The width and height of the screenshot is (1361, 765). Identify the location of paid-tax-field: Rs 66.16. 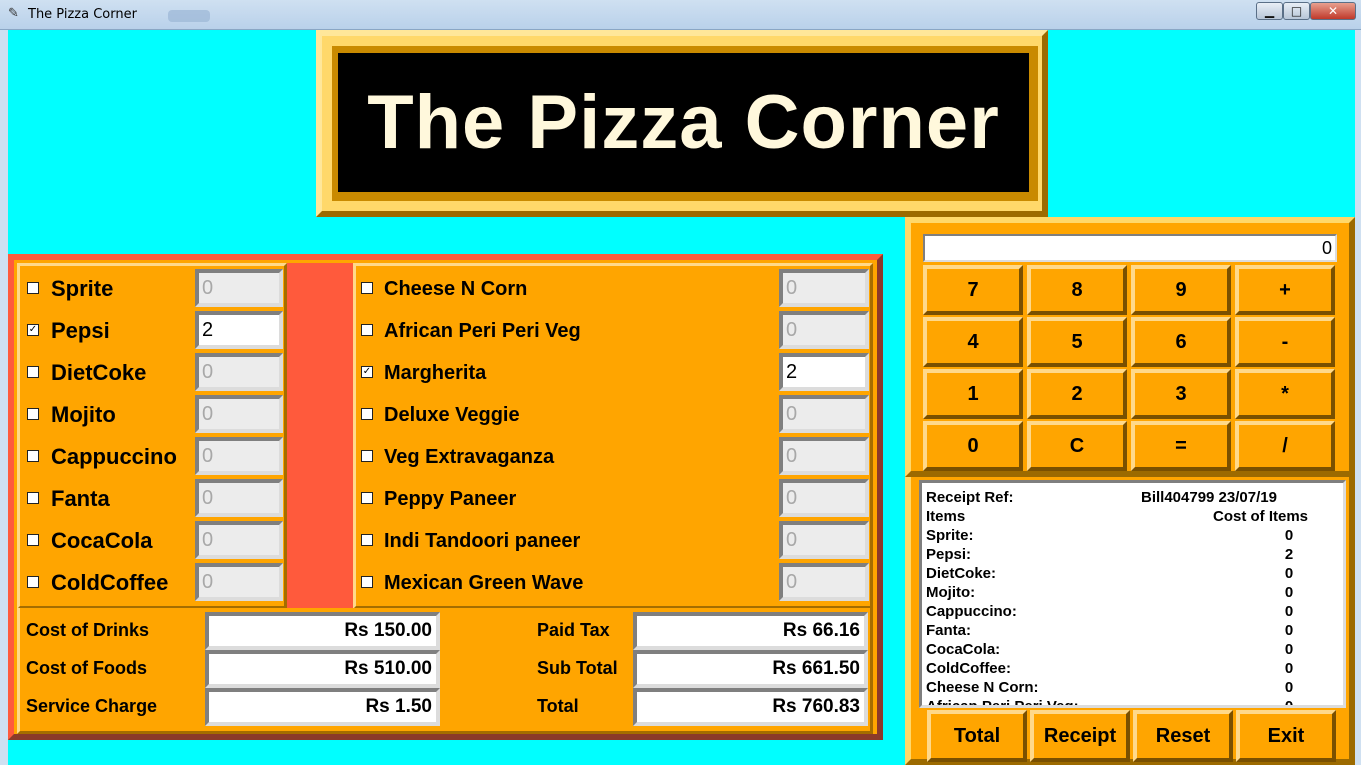
(750, 631).